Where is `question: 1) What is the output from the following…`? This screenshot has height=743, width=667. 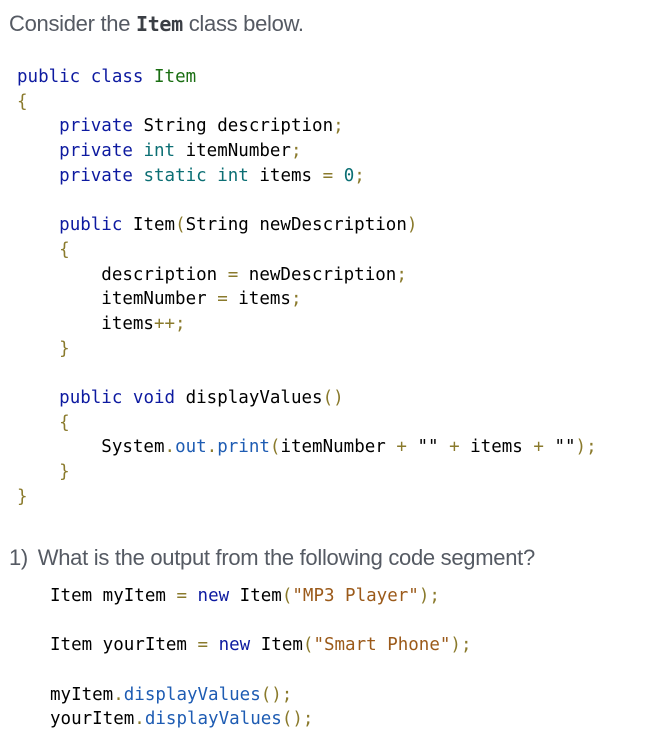
question: 1) What is the output from the following… is located at coordinates (272, 558).